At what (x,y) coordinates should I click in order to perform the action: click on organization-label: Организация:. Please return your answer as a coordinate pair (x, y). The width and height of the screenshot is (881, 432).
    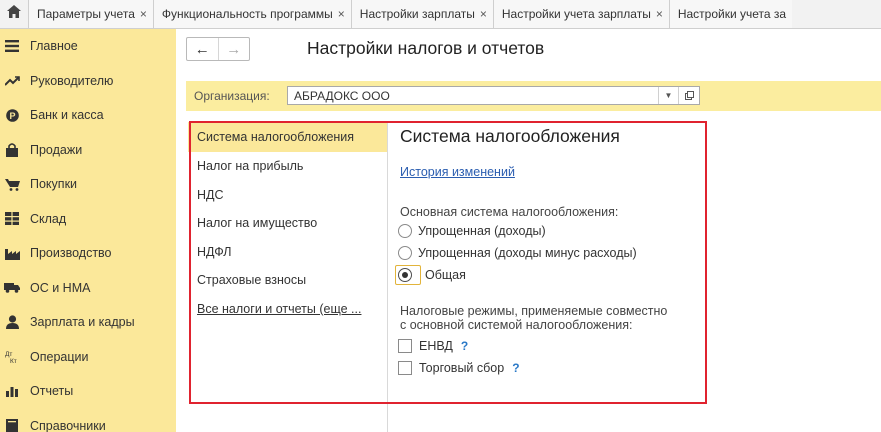
    Looking at the image, I should click on (232, 96).